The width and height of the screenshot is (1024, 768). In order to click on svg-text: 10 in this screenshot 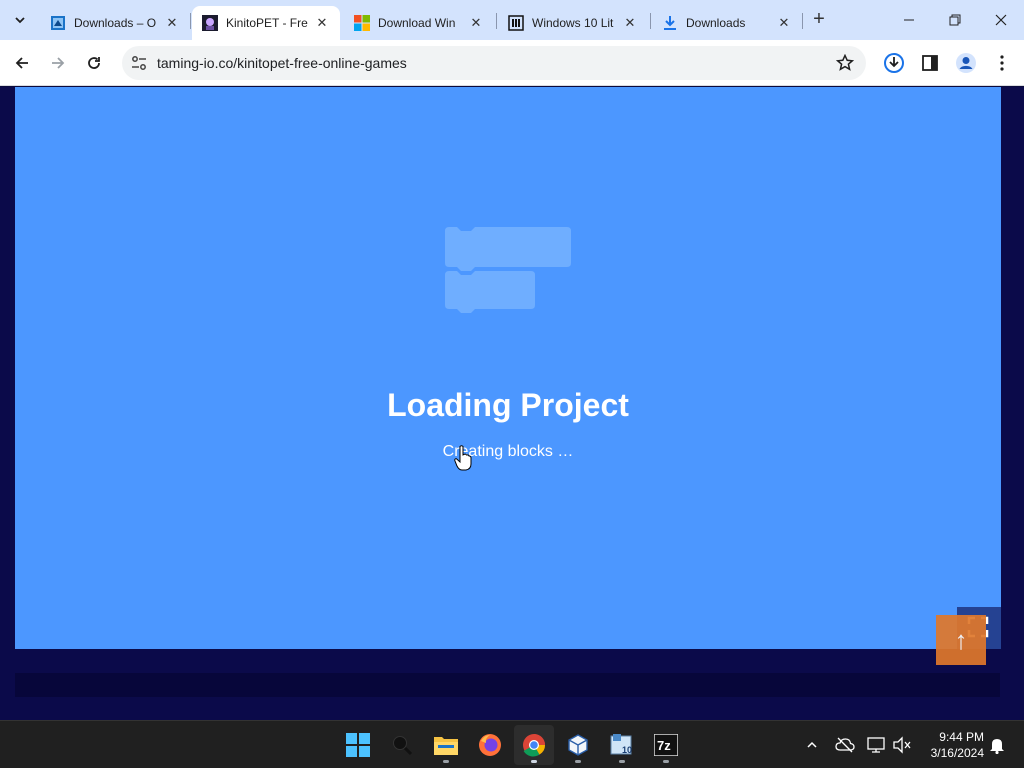, I will do `click(627, 750)`.